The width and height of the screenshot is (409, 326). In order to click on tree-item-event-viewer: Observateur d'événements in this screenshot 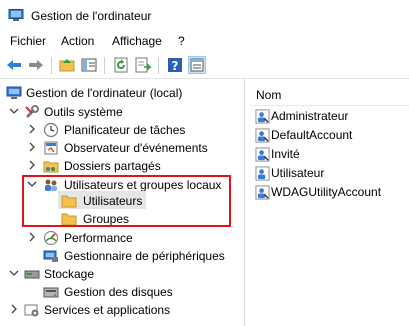, I will do `click(120, 148)`.